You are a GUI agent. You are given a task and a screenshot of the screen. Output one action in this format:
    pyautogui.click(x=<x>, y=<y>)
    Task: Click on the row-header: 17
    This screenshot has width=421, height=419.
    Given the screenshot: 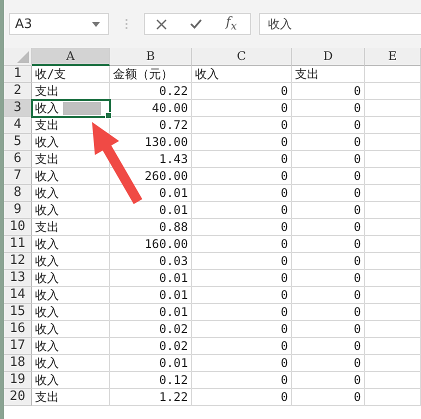 What is the action you would take?
    pyautogui.click(x=18, y=346)
    